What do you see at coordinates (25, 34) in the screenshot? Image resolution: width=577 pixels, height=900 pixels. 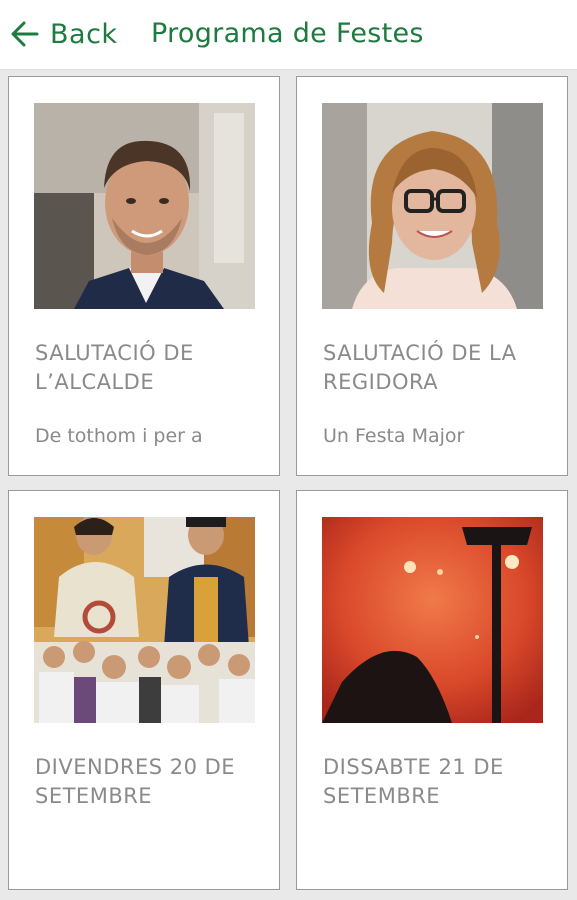 I see `arrow-left-icon` at bounding box center [25, 34].